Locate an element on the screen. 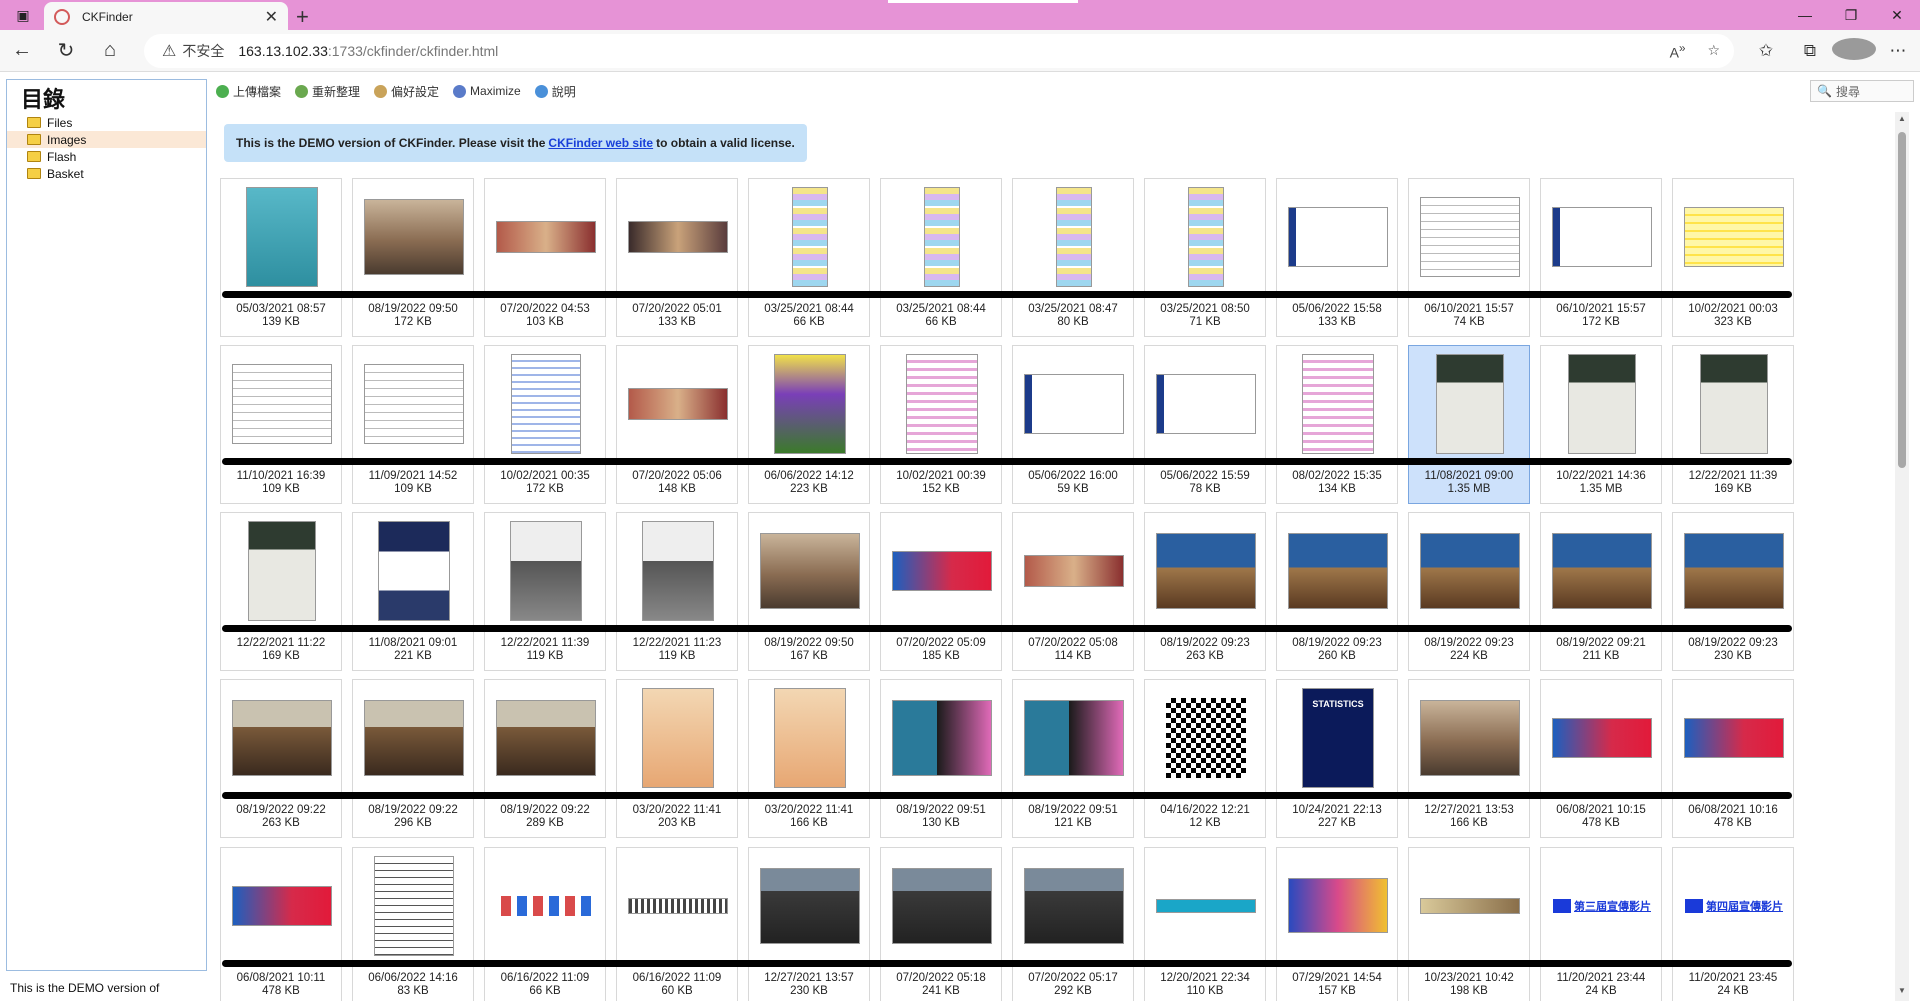 Image resolution: width=1920 pixels, height=1001 pixels. file-thumbnail: 05/06/2022 15:58 133 KB is located at coordinates (1337, 257).